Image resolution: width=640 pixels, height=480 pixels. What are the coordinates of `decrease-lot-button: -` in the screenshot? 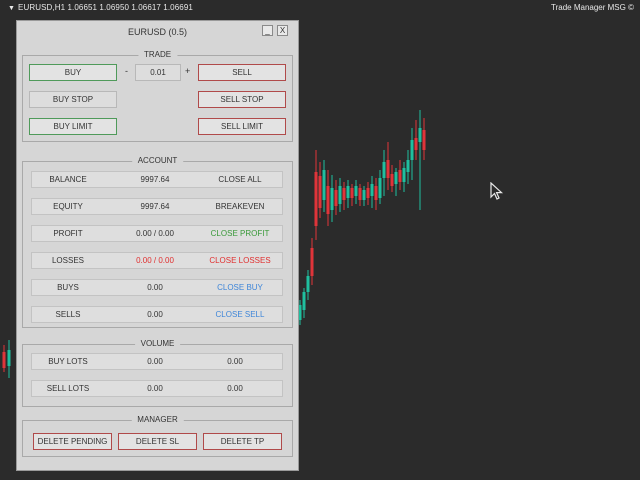 It's located at (126, 71).